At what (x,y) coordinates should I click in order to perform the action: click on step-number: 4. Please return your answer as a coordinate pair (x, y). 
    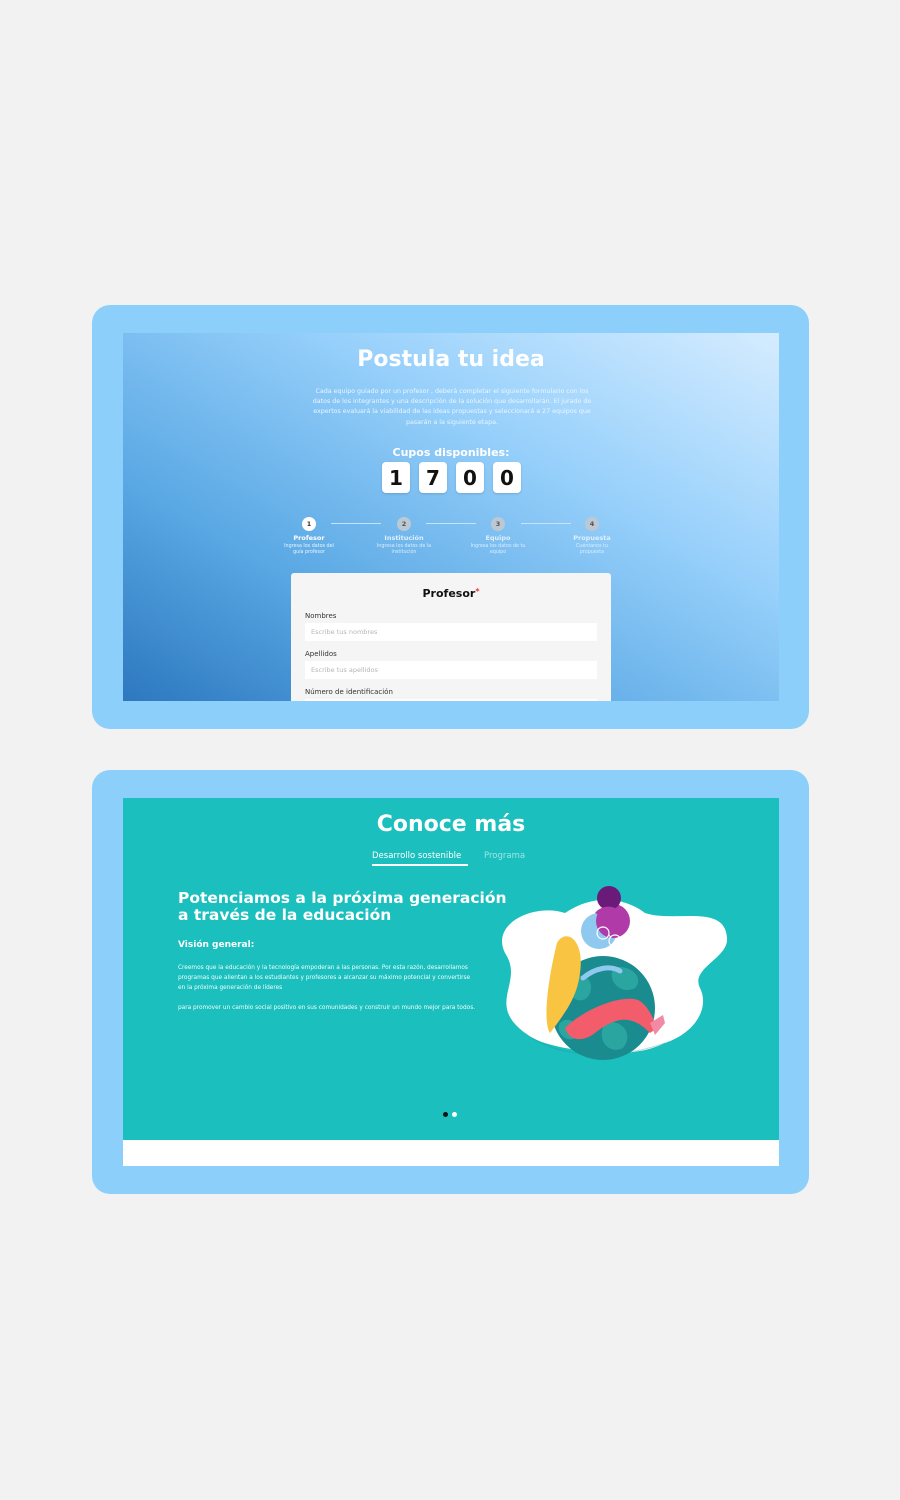
    Looking at the image, I should click on (592, 524).